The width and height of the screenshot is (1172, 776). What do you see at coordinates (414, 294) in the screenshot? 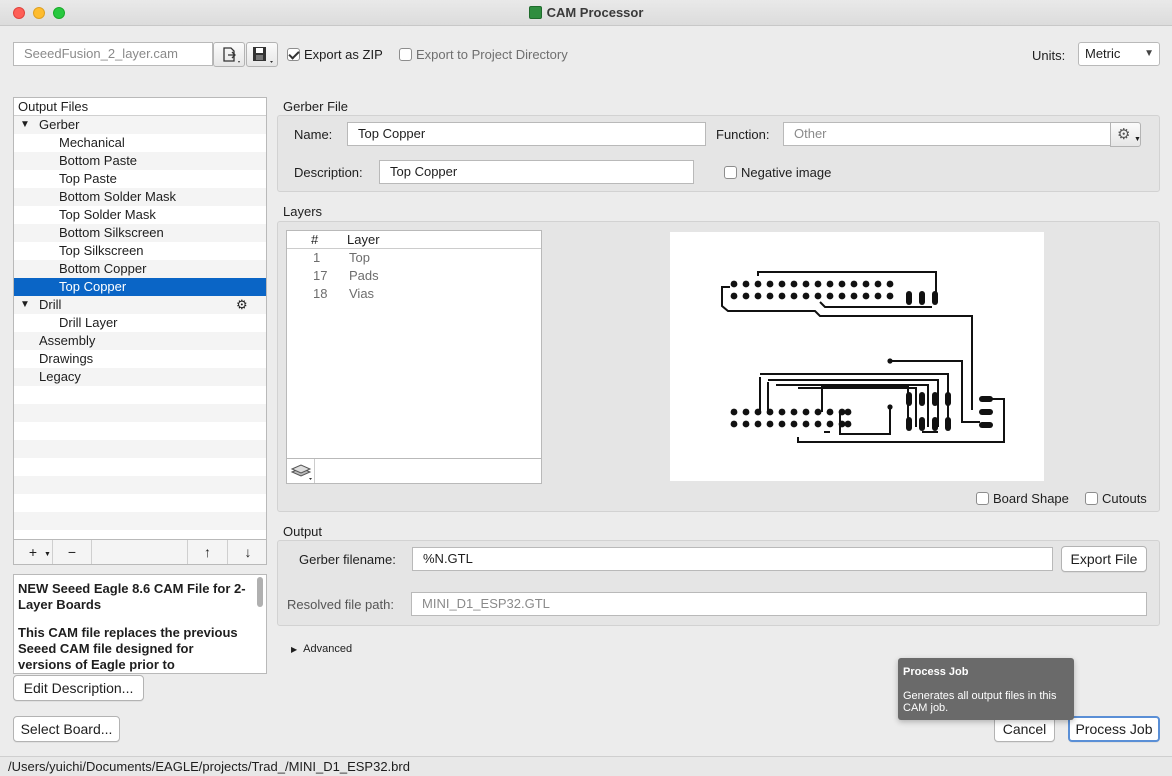
I see `layer-row: 18 Vias` at bounding box center [414, 294].